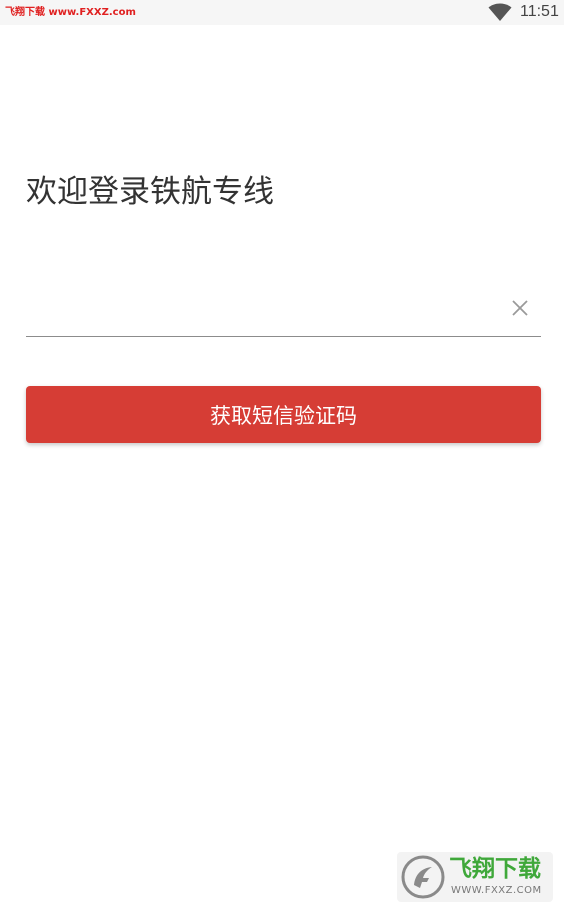  What do you see at coordinates (283, 336) in the screenshot?
I see `input-underline` at bounding box center [283, 336].